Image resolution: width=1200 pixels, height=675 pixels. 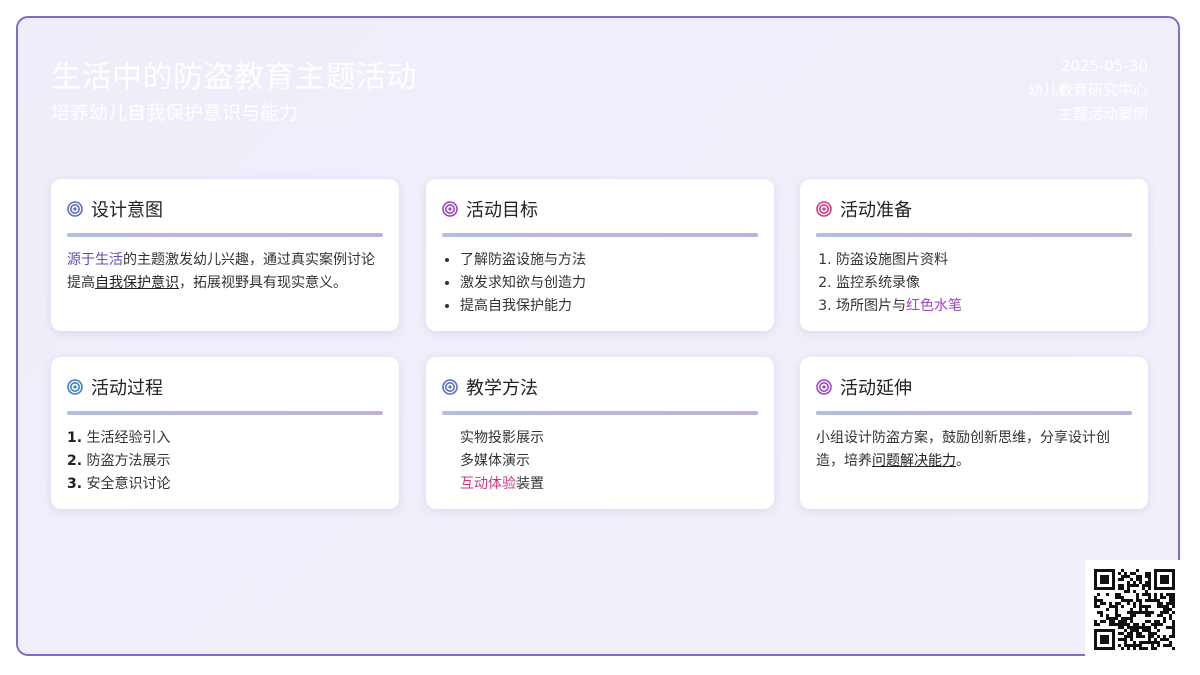 What do you see at coordinates (75, 438) in the screenshot?
I see `step-number: 1.` at bounding box center [75, 438].